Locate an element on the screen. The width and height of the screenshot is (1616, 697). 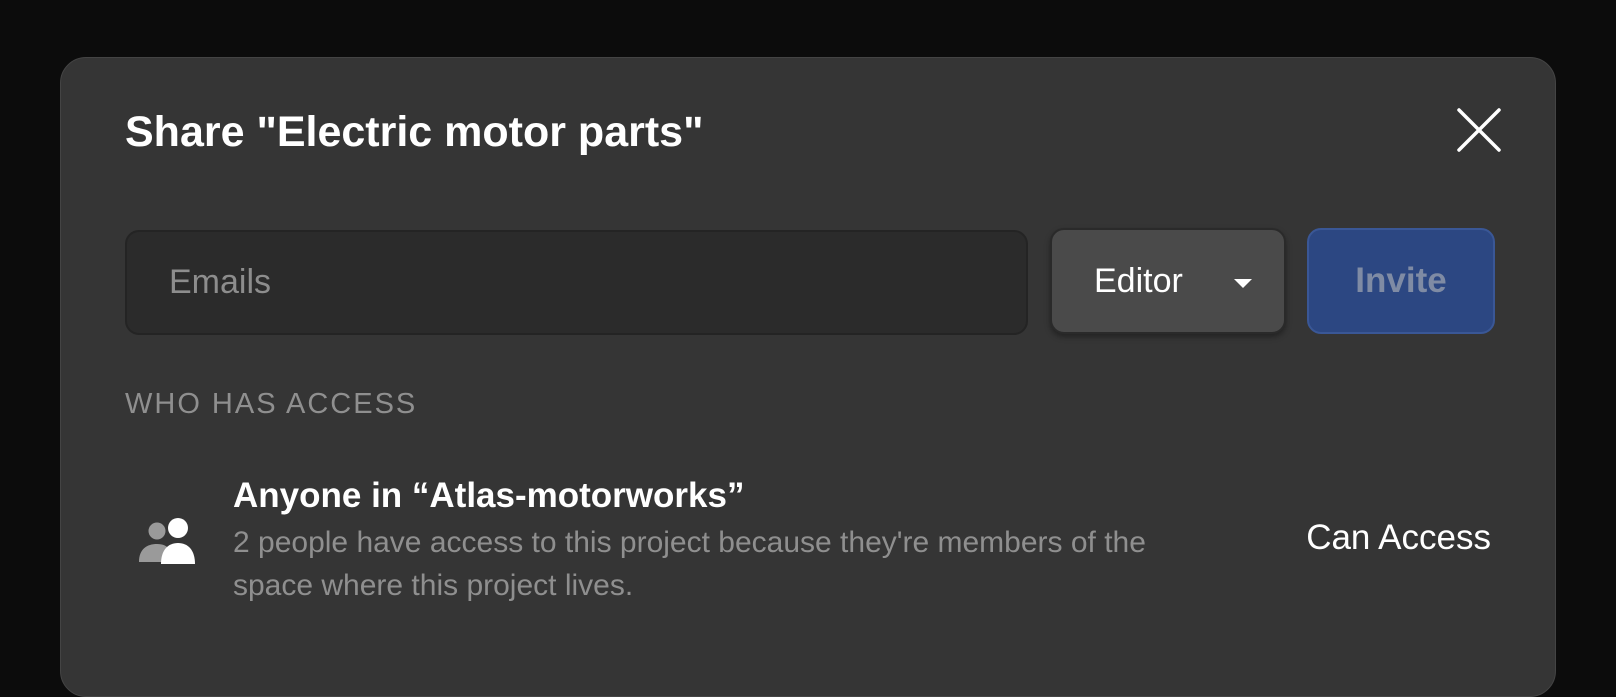
access-level-dropdown: Can Access is located at coordinates (1386, 538).